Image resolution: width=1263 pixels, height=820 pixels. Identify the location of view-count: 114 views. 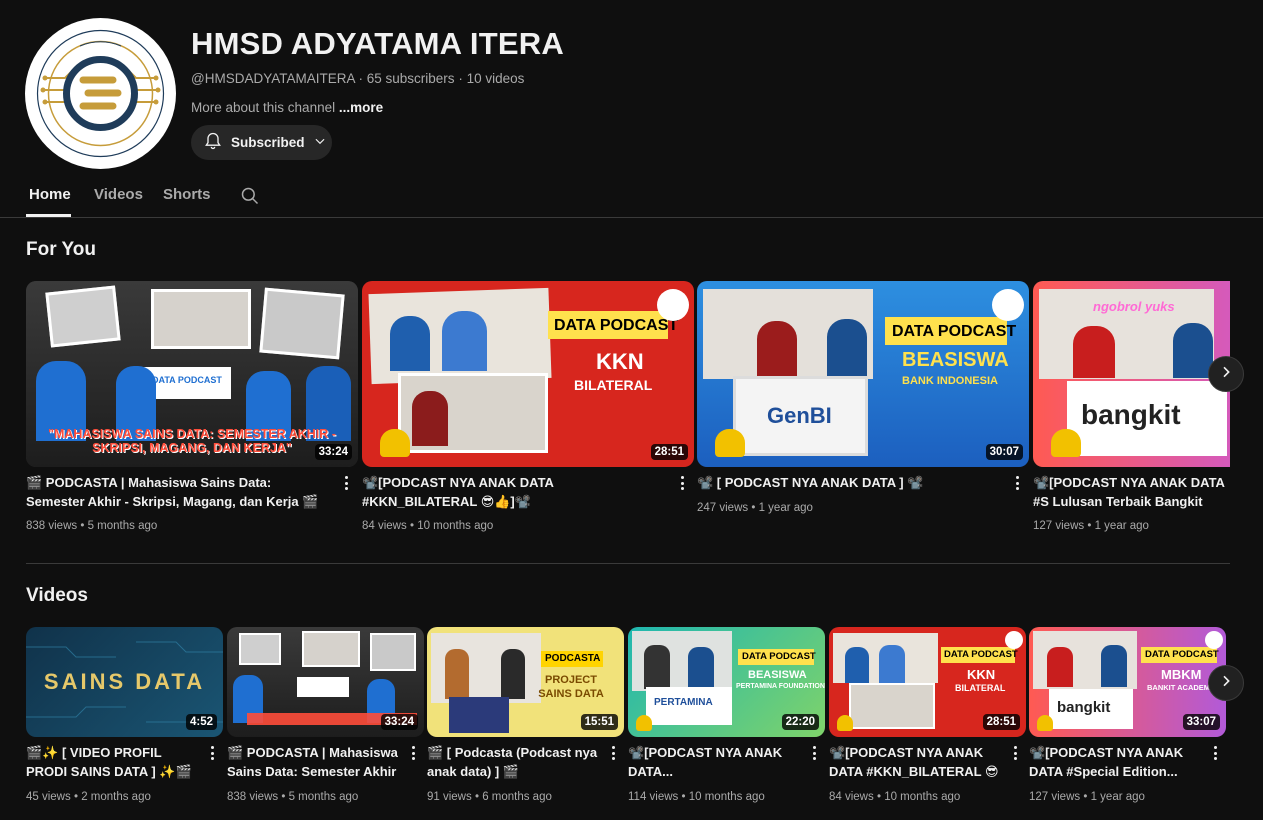
(653, 797).